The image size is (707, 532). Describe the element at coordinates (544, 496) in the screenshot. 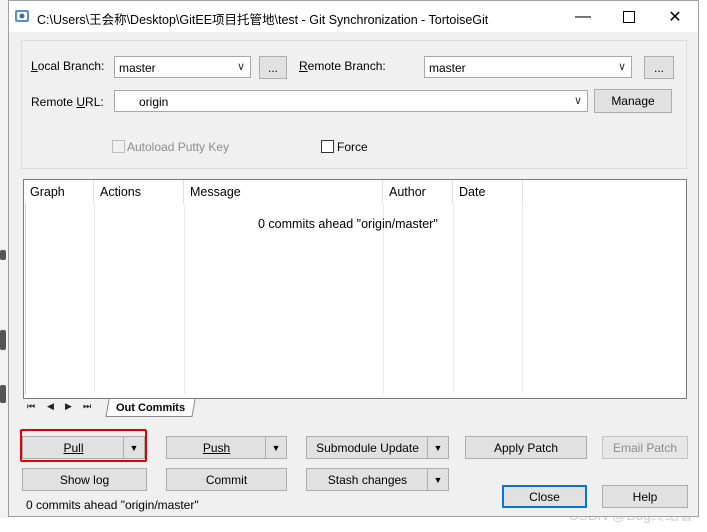

I see `close-button: Close` at that location.